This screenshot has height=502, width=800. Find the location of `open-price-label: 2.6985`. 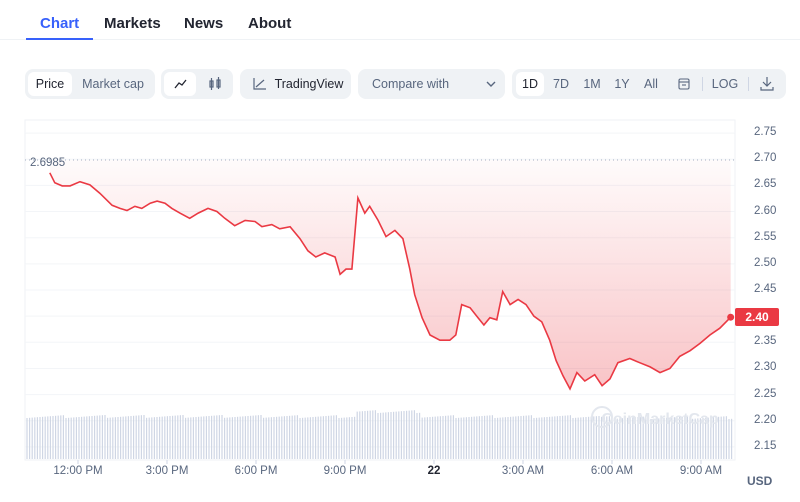

open-price-label: 2.6985 is located at coordinates (48, 163).